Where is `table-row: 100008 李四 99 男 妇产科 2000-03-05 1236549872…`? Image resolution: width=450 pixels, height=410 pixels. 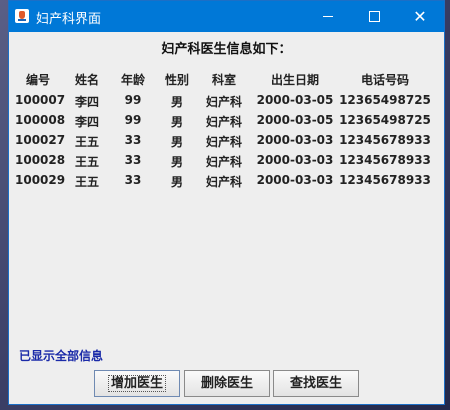
table-row: 100008 李四 99 男 妇产科 2000-03-05 1236549872… is located at coordinates (227, 122).